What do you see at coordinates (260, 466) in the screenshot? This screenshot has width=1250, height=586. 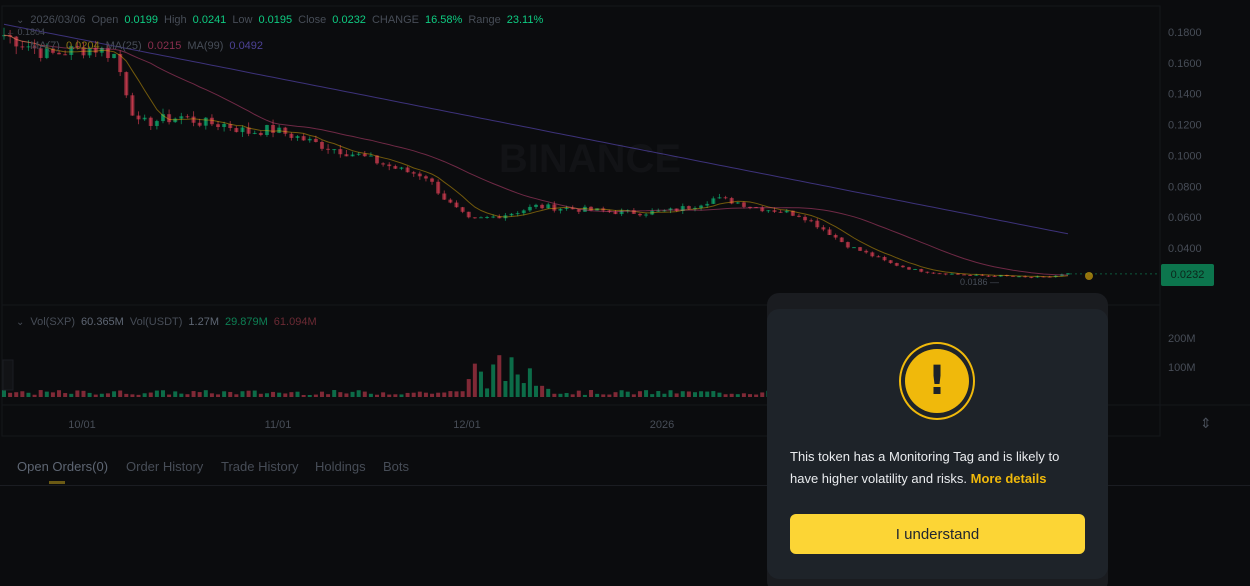 I see `tab-trade-history: Trade History` at bounding box center [260, 466].